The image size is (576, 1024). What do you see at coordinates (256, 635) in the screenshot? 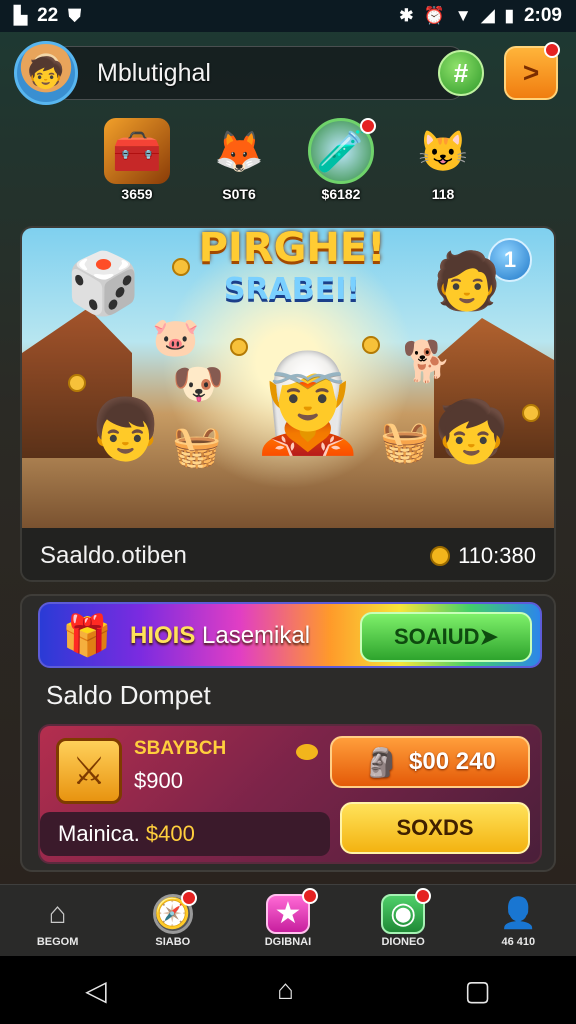
I see `promo-plain-text: Lasemikal` at bounding box center [256, 635].